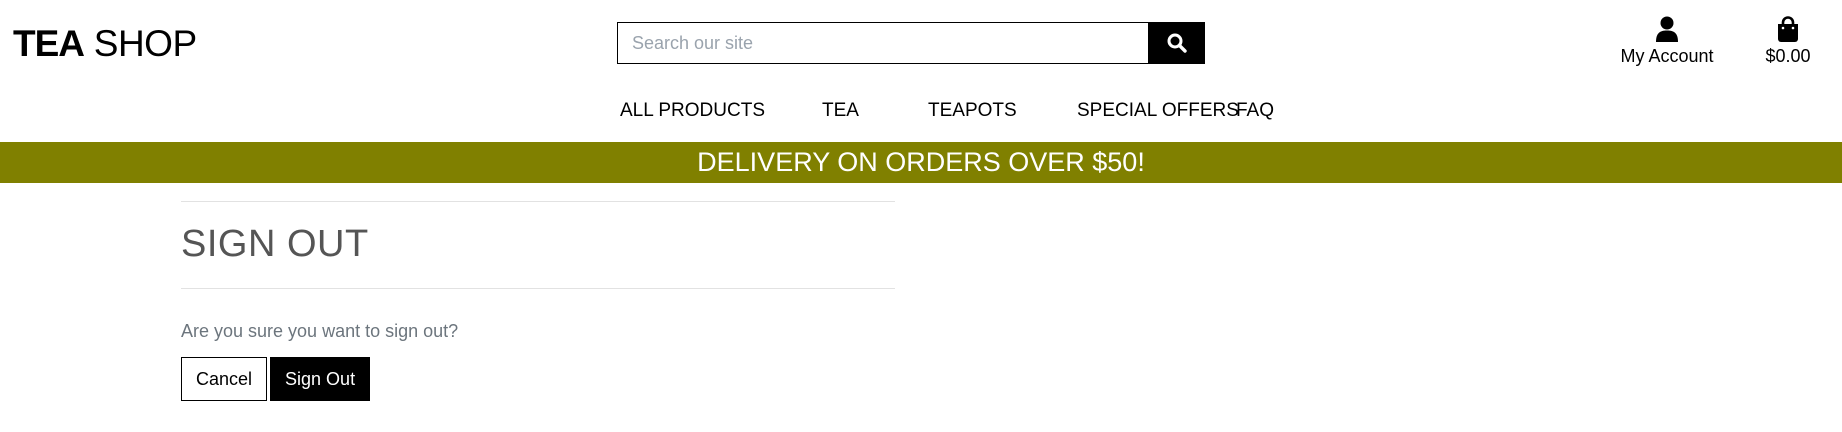  I want to click on shopping-bag-icon, so click(1788, 29).